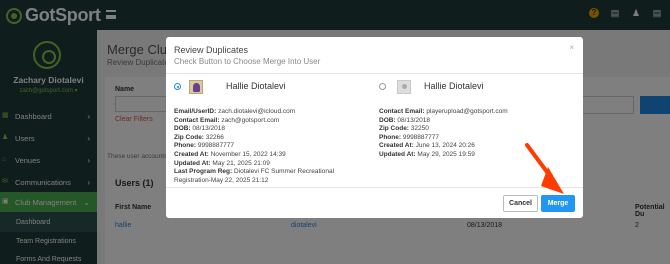  What do you see at coordinates (235, 111) in the screenshot?
I see `detail-row: Email/UserID: zach.diotalevi@icloud.com` at bounding box center [235, 111].